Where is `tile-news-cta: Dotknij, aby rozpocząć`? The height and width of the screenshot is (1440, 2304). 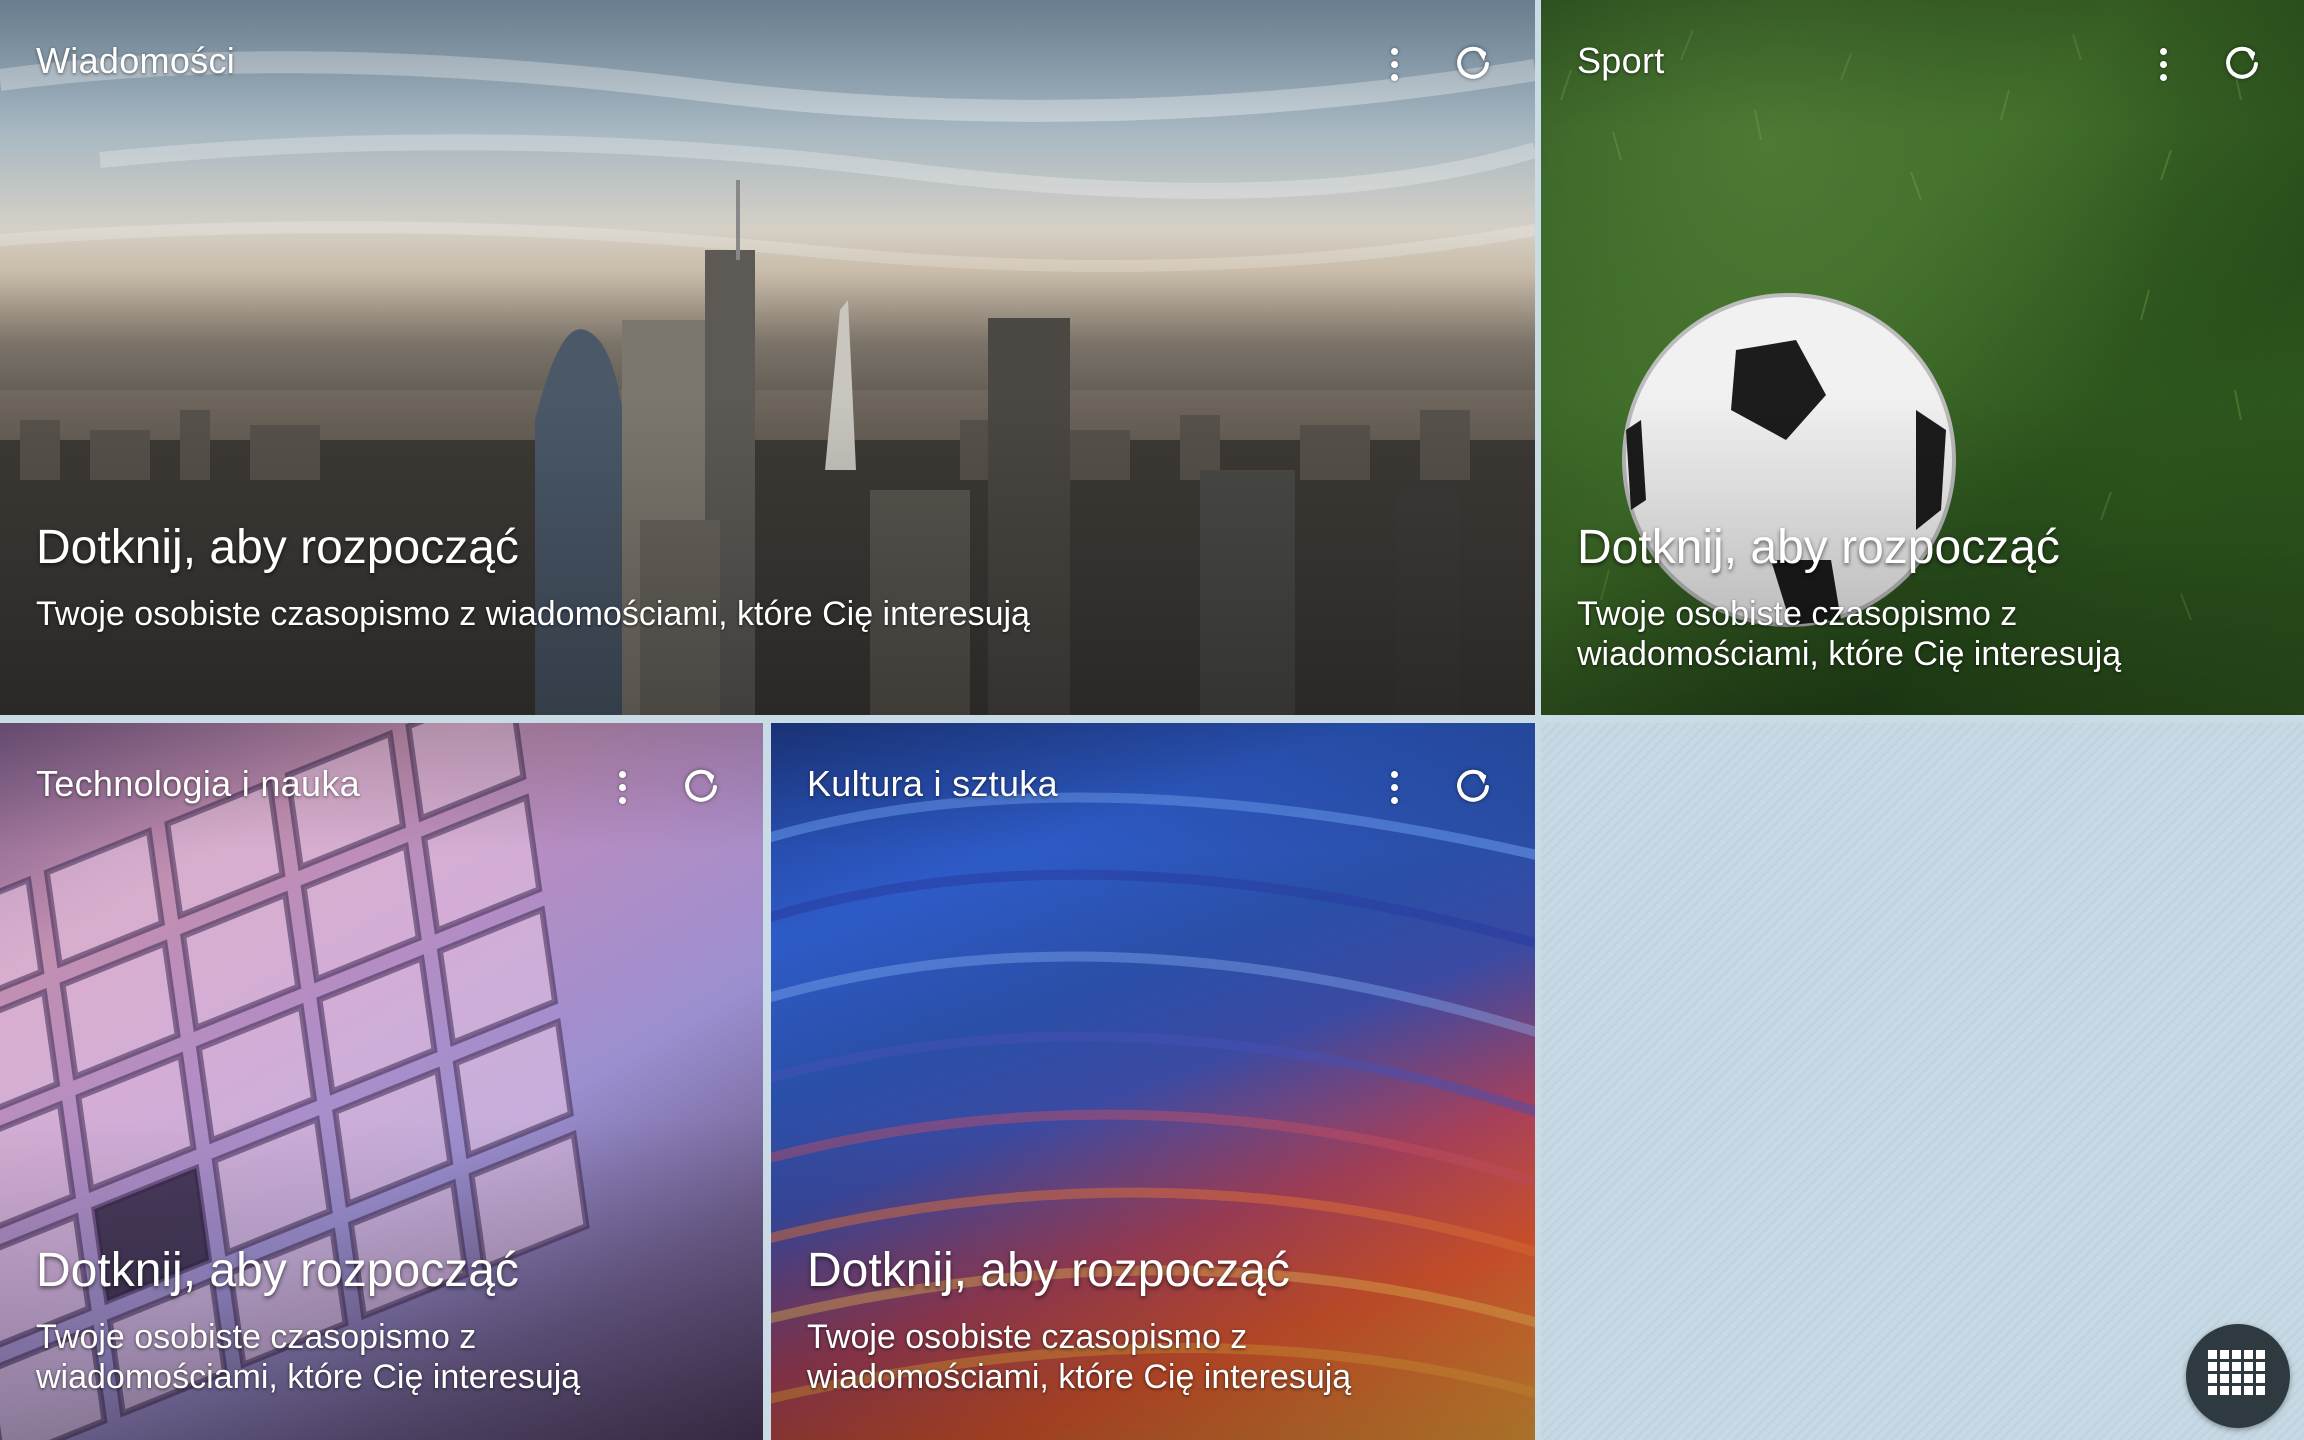 tile-news-cta: Dotknij, aby rozpocząć is located at coordinates (277, 547).